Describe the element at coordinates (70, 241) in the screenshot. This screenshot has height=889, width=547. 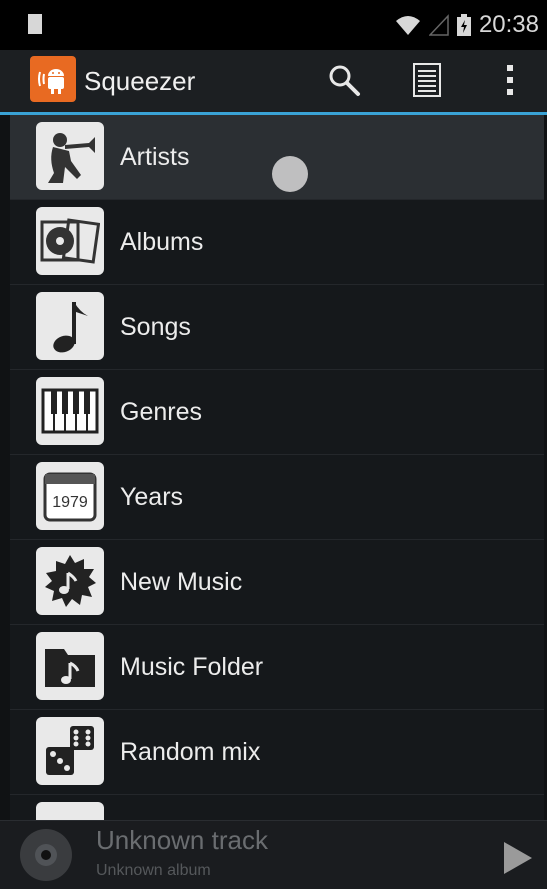
I see `albums-icon` at that location.